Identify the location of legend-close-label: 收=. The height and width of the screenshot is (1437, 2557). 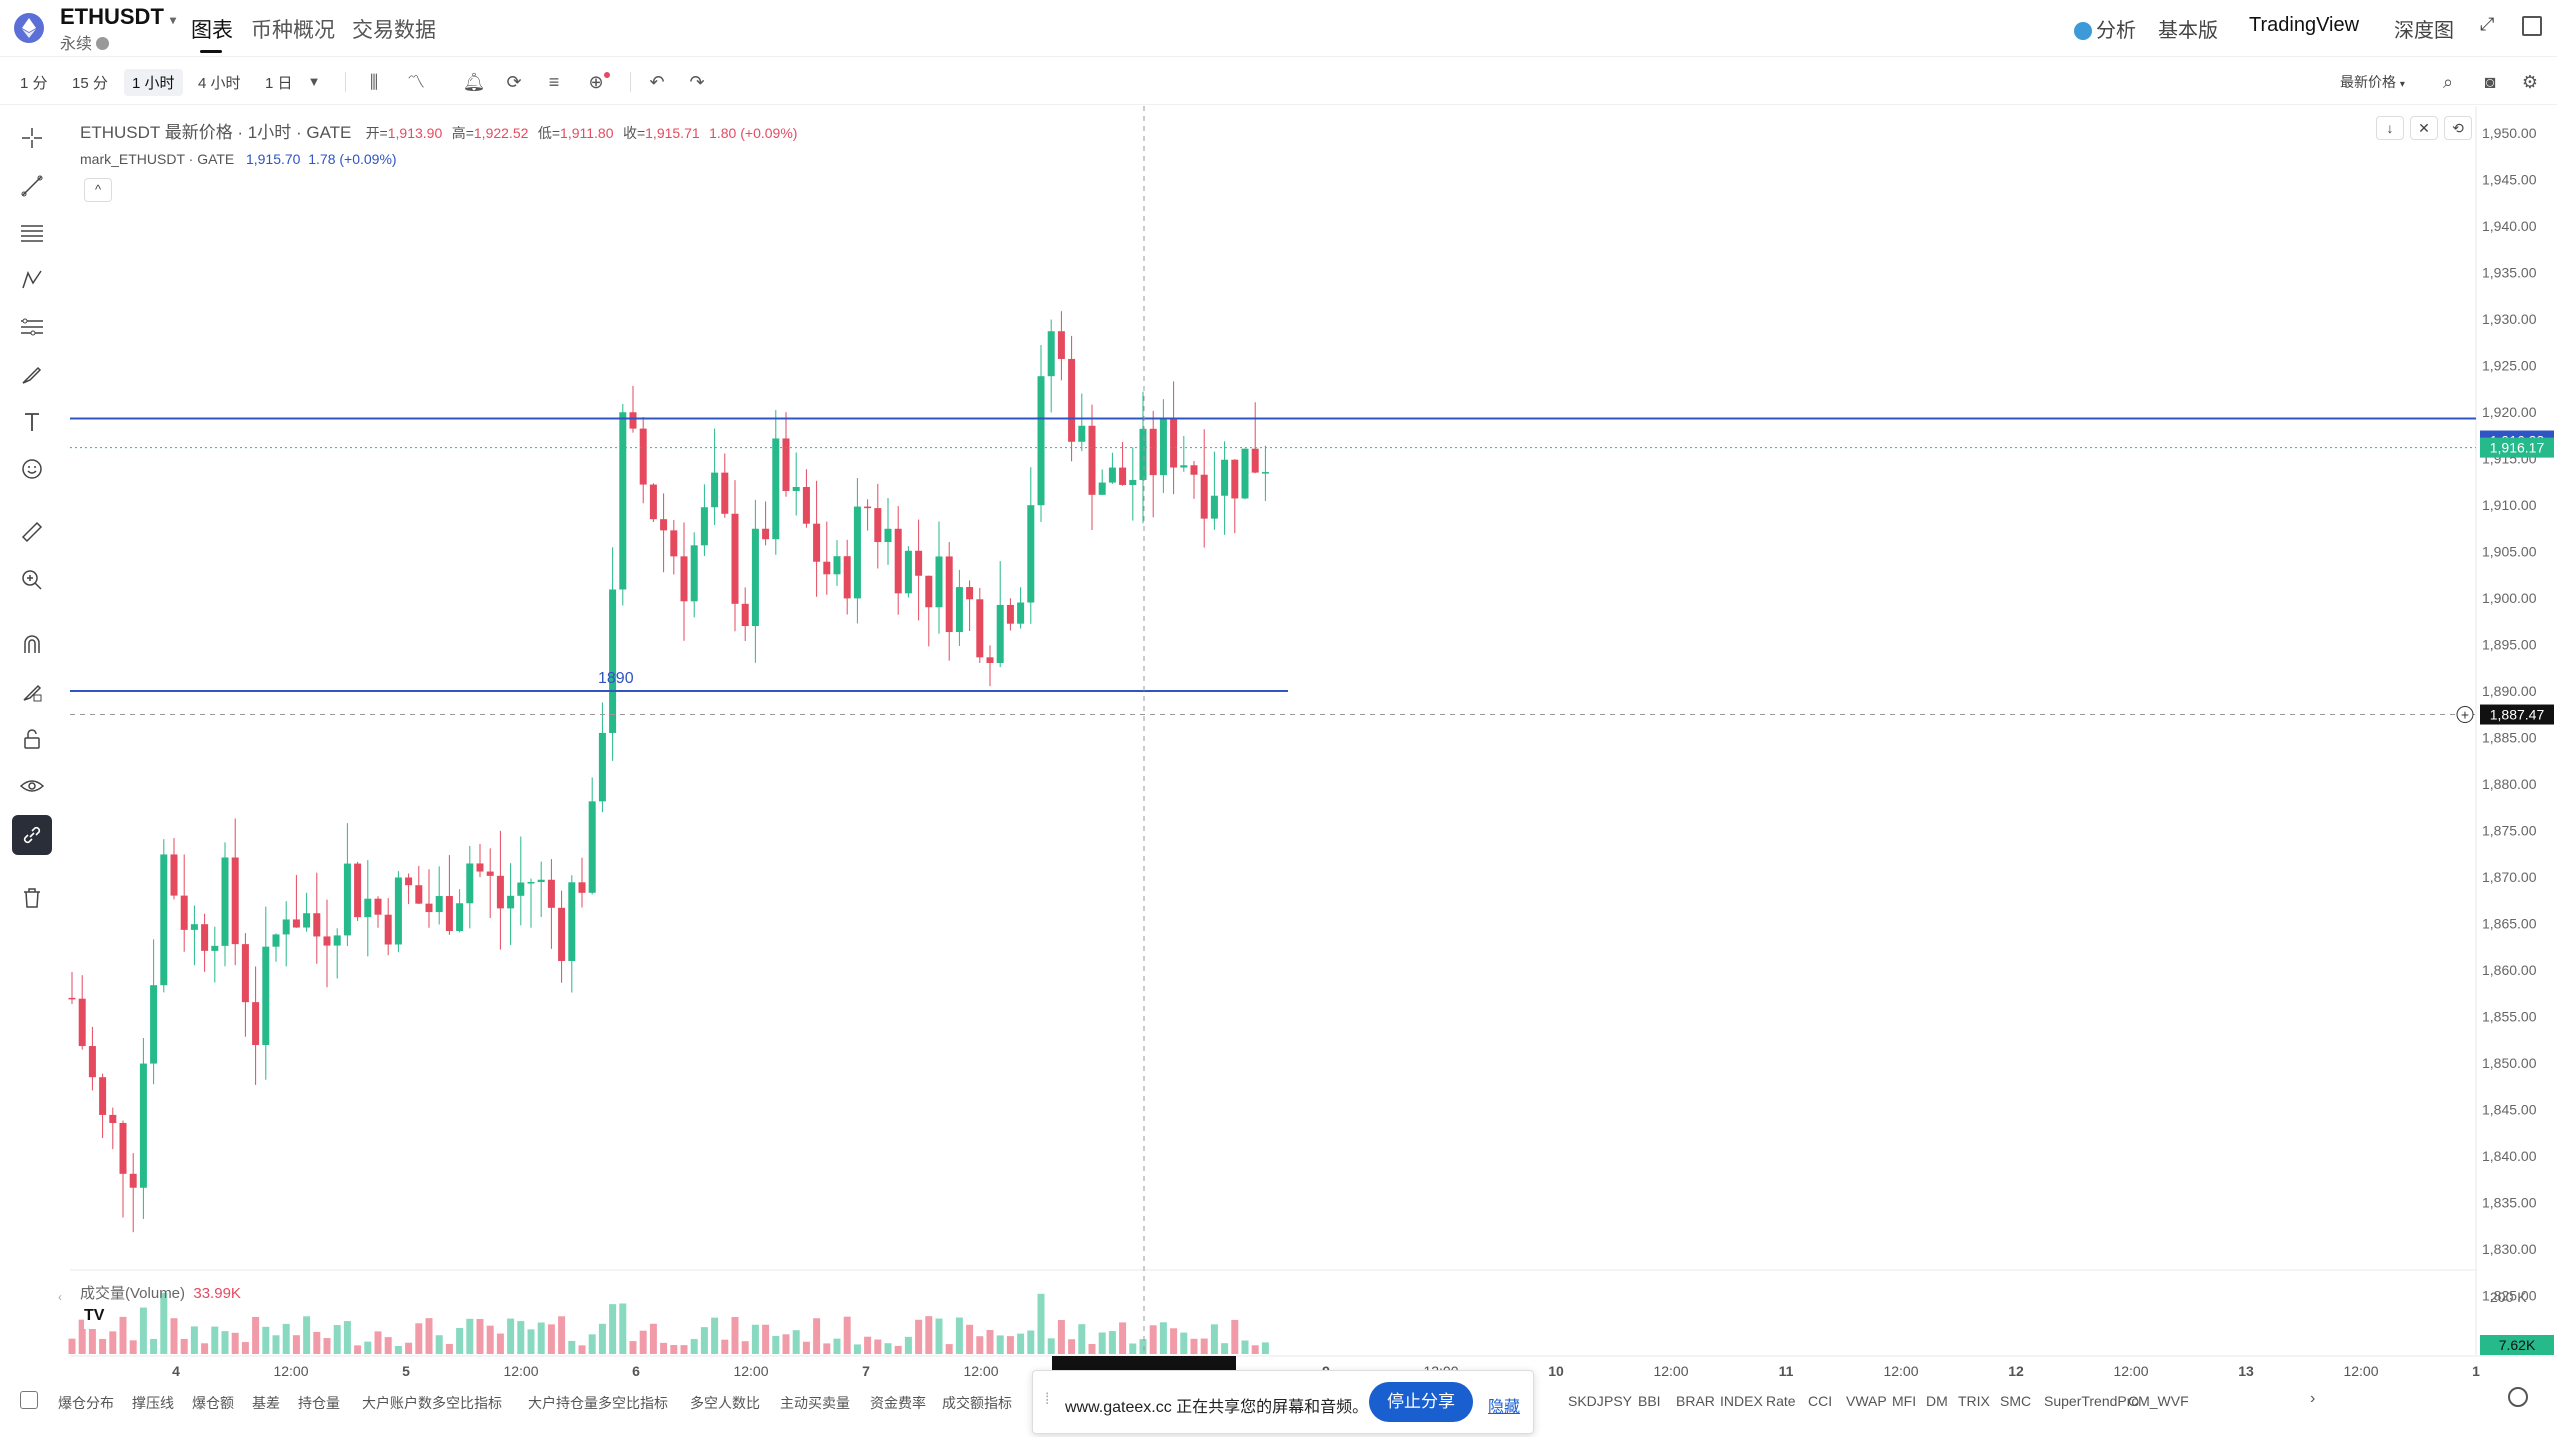
(634, 133).